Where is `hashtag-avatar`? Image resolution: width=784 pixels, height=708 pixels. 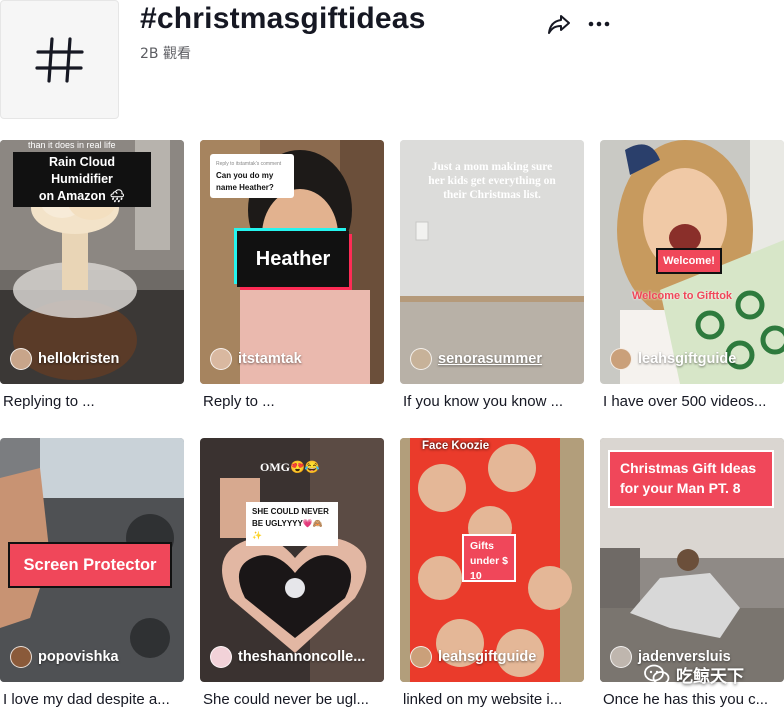 hashtag-avatar is located at coordinates (59, 59).